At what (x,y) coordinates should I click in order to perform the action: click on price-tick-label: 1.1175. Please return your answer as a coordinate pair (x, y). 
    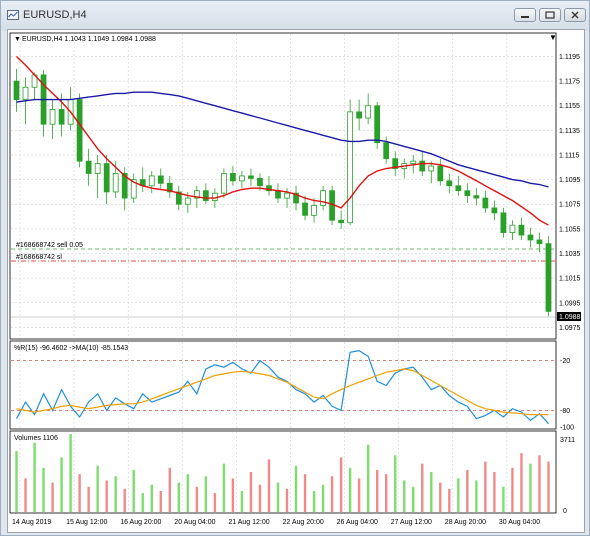
    Looking at the image, I should click on (569, 82).